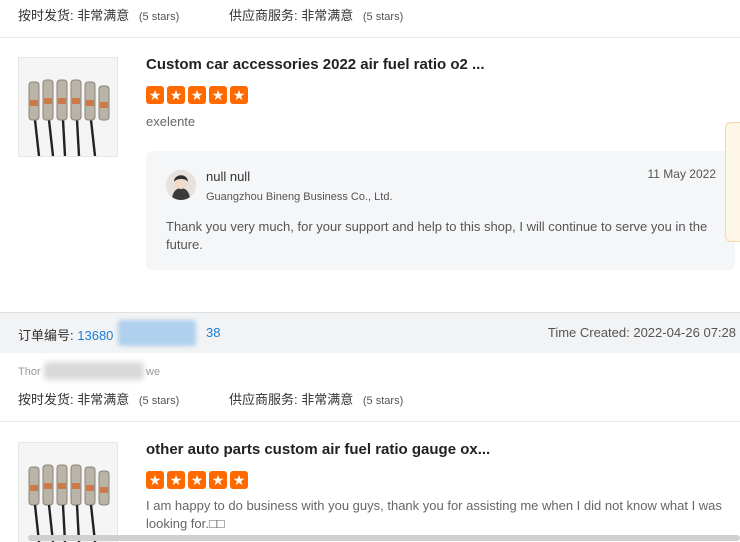  I want to click on reply-company: Guangzhou Bineng Business Co., Ltd., so click(299, 197).